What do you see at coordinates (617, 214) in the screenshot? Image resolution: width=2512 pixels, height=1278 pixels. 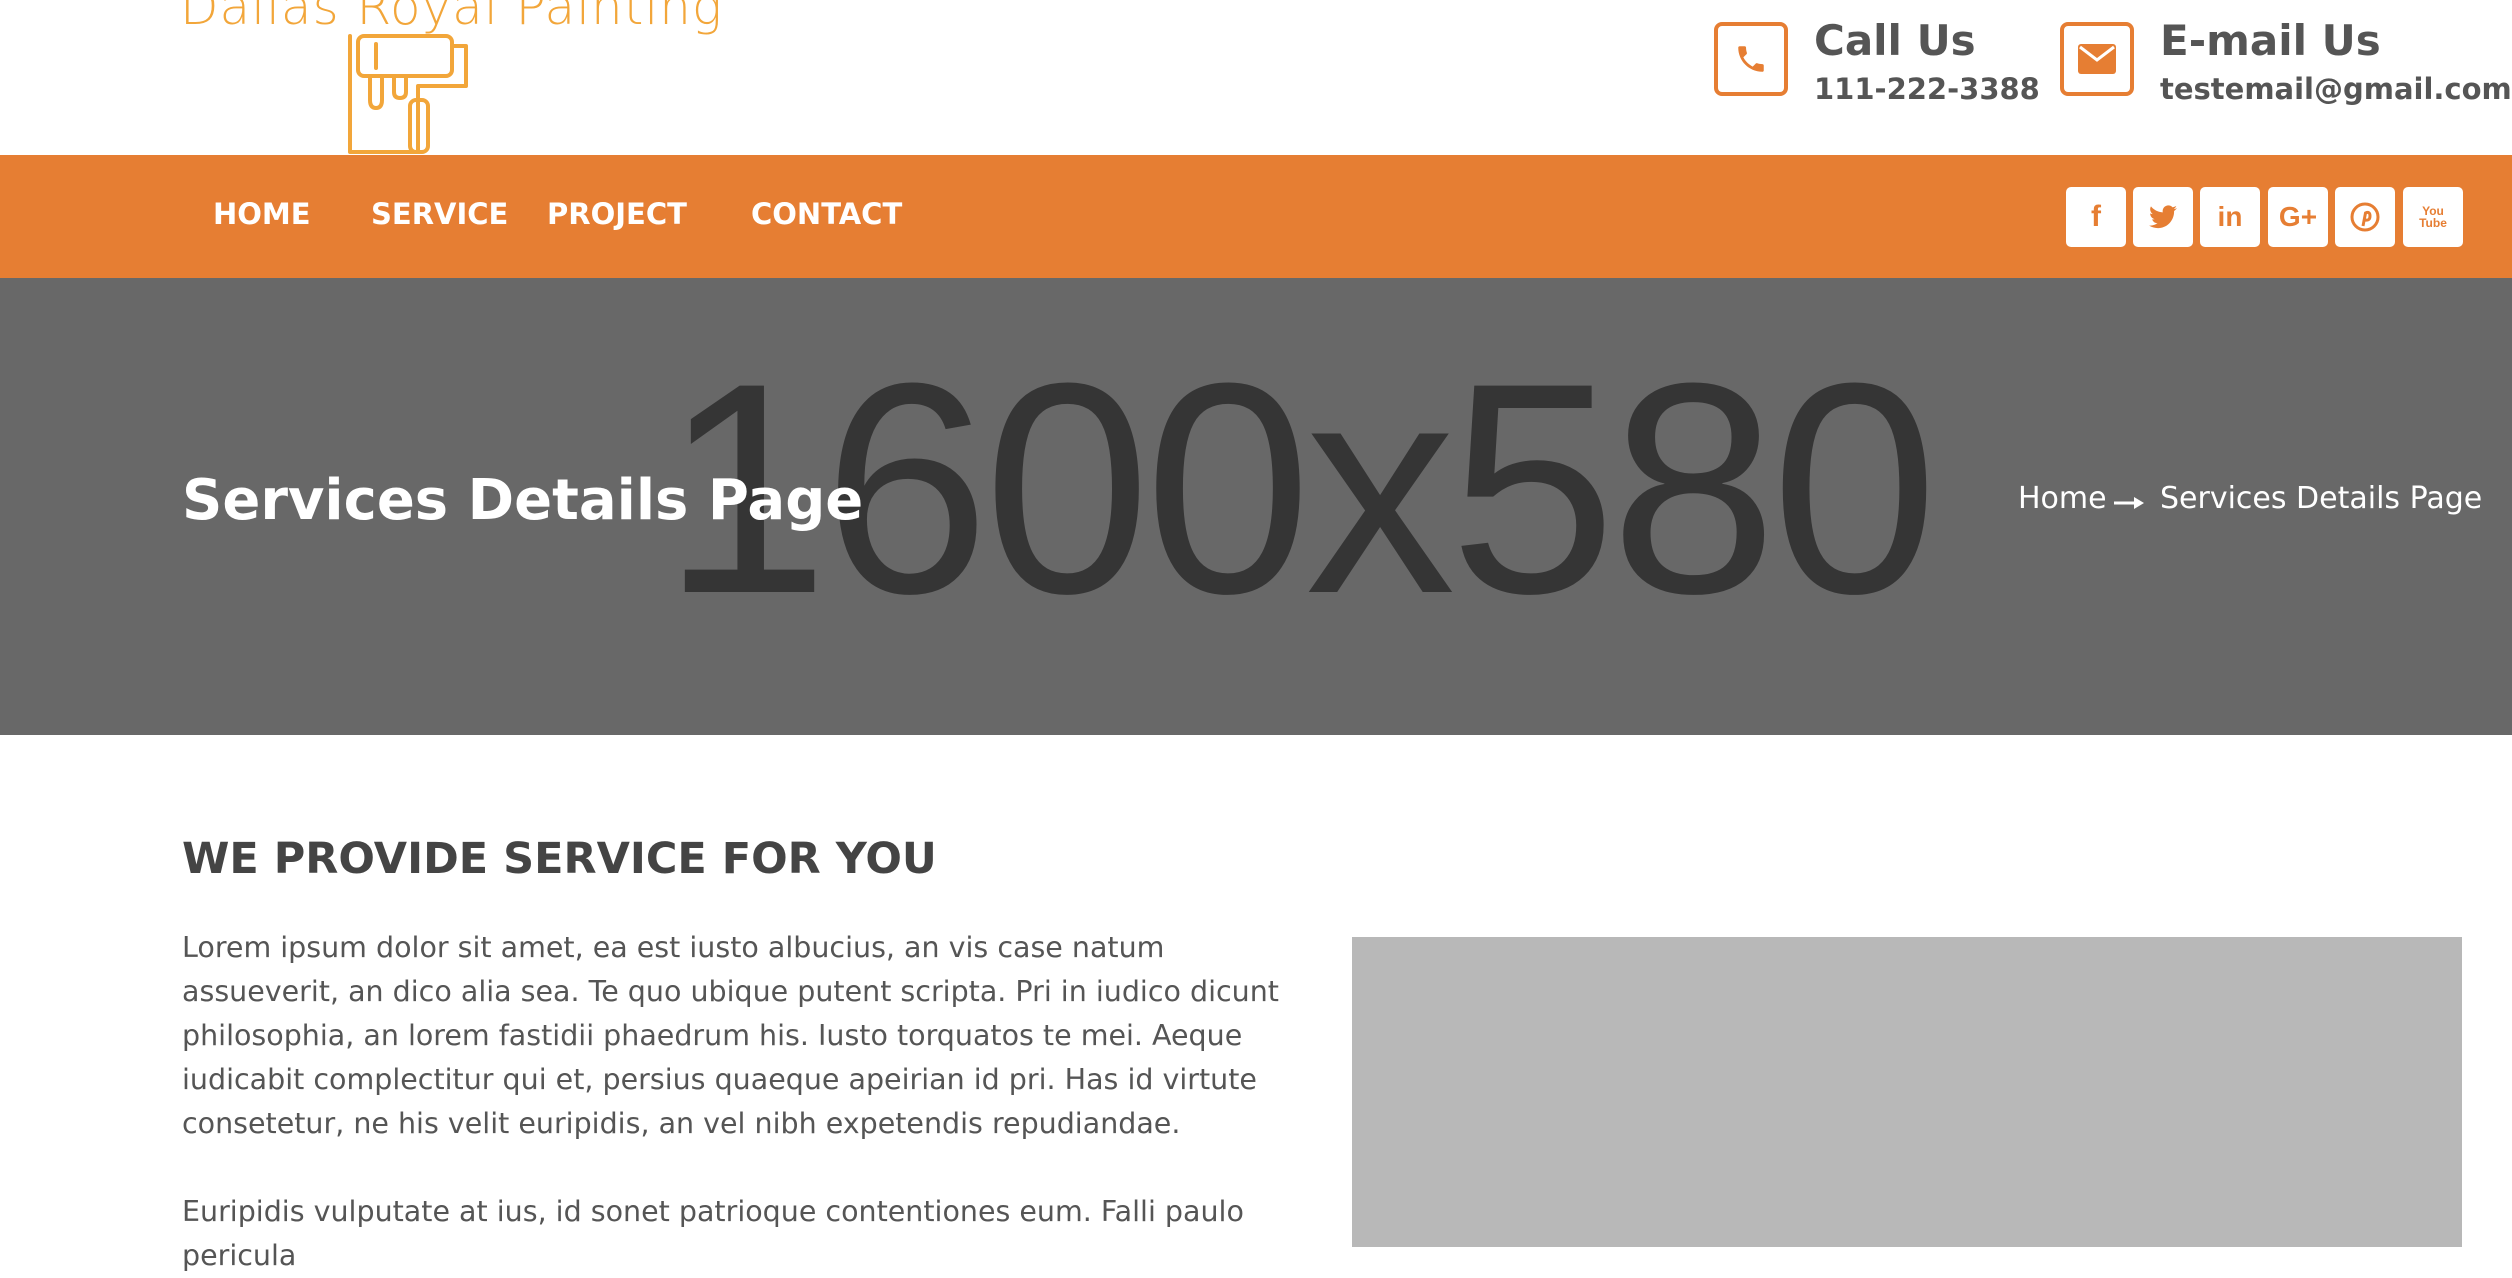 I see `nav-item-project: PROJECT` at bounding box center [617, 214].